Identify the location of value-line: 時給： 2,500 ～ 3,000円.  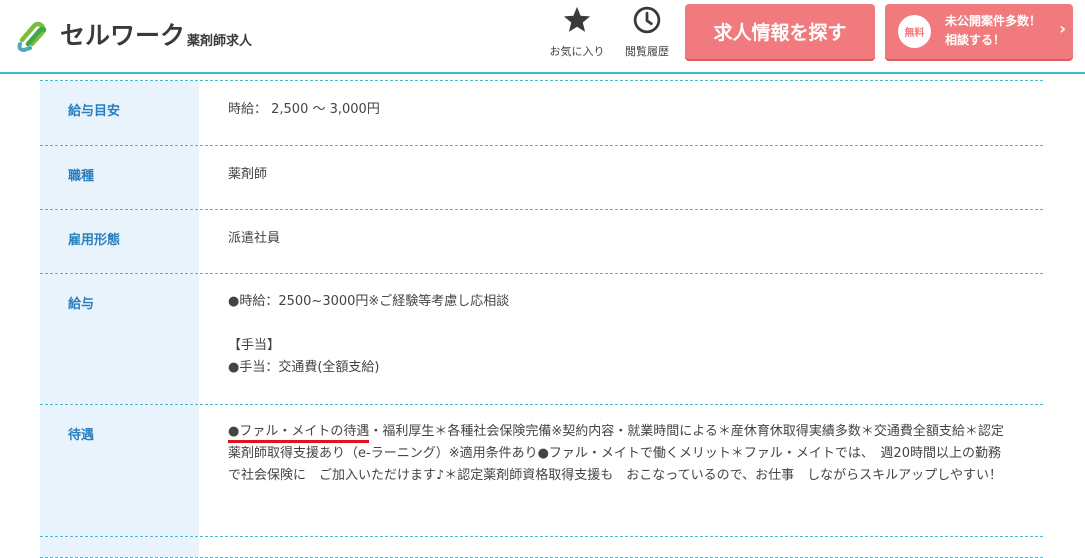
(304, 109).